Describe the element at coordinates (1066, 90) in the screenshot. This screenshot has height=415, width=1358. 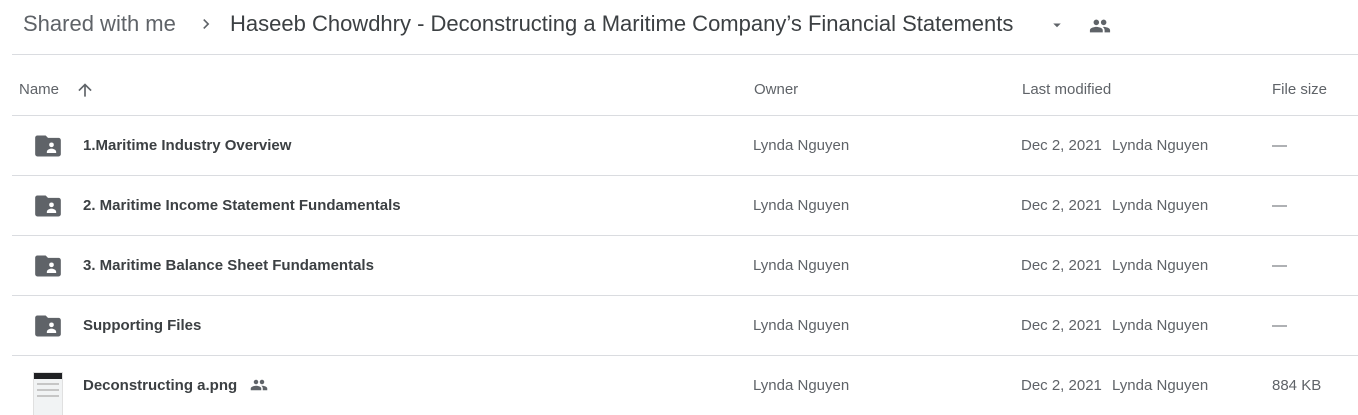
I see `column-header-last-modified: Last modified` at that location.